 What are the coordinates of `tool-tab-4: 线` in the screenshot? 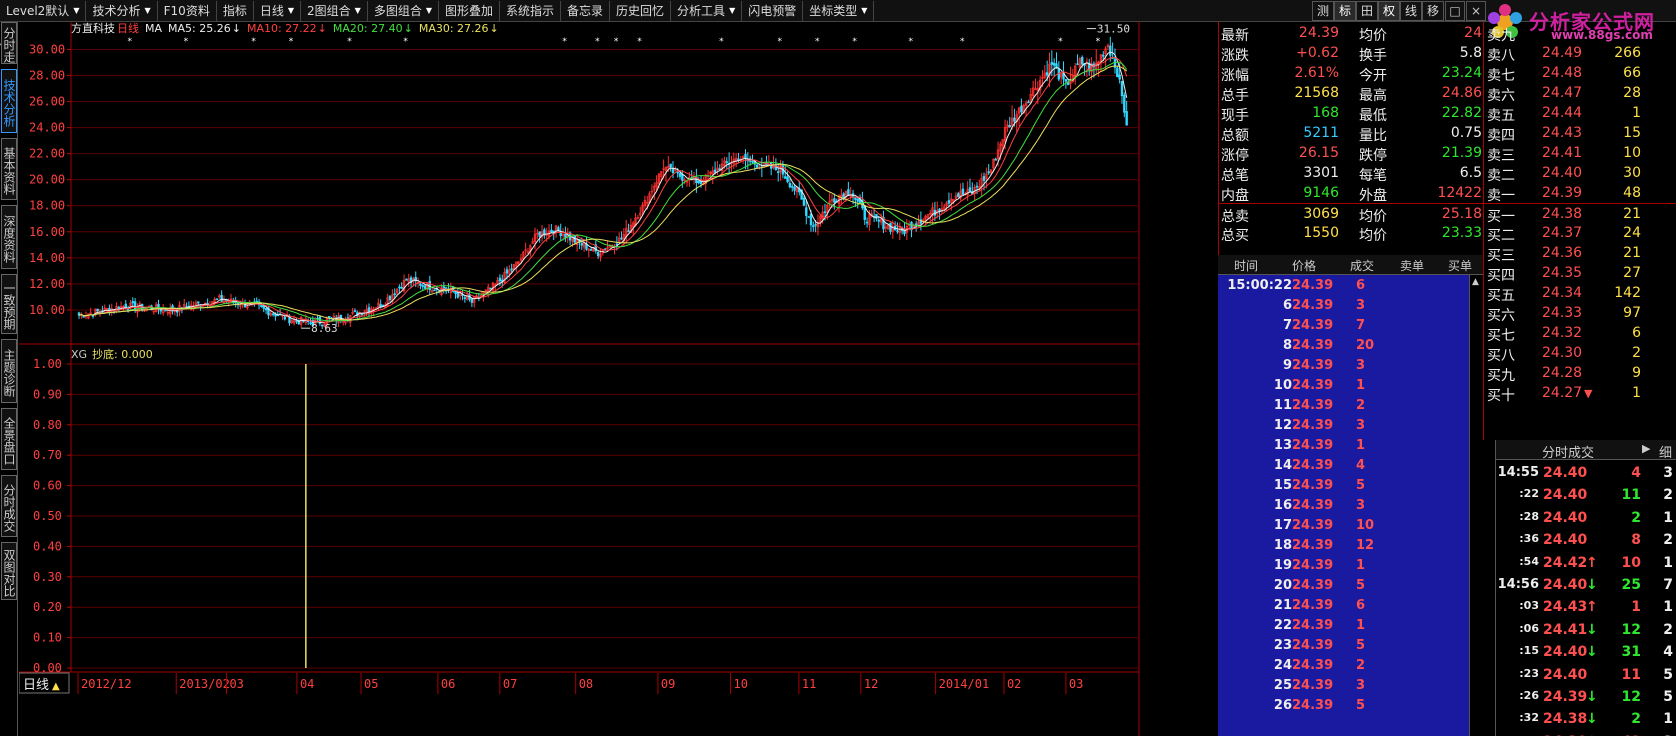 It's located at (1411, 11).